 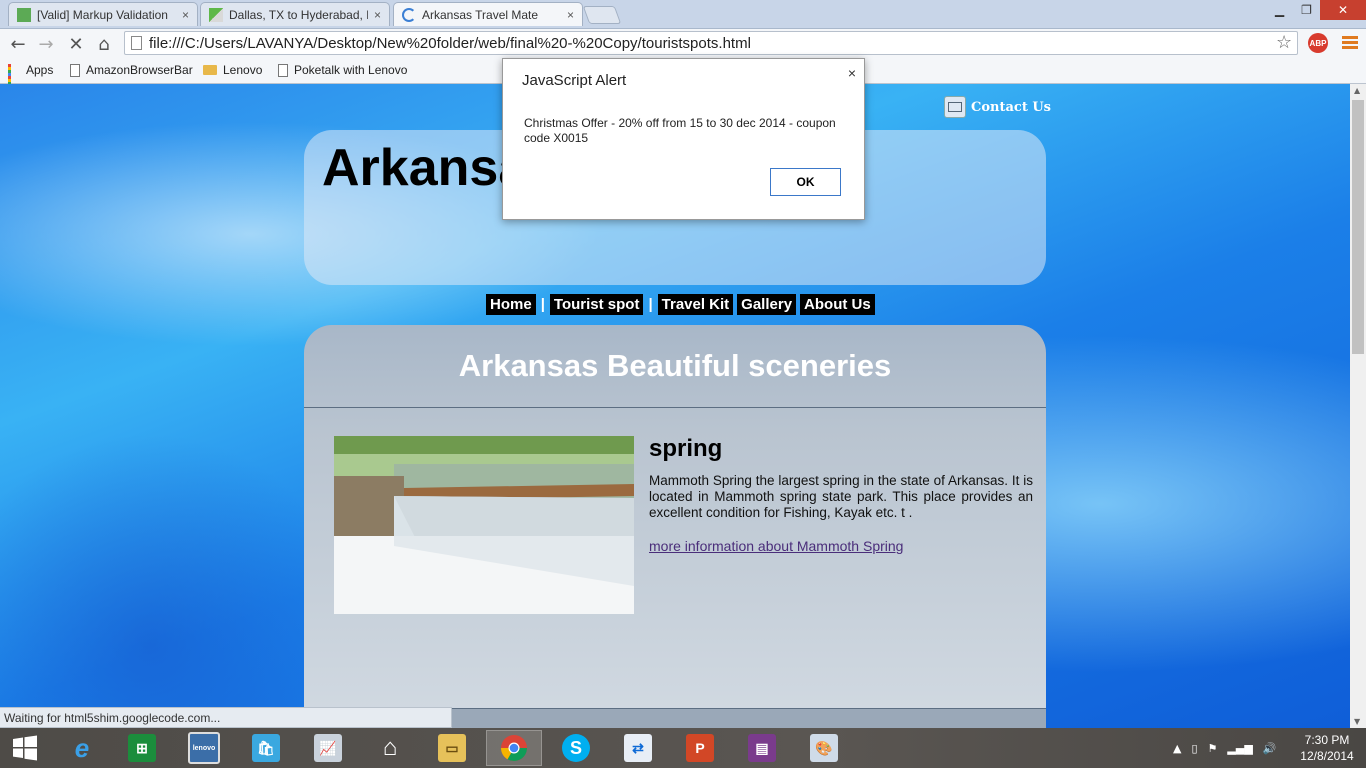 I want to click on stop-loading-icon: ✕, so click(x=76, y=44).